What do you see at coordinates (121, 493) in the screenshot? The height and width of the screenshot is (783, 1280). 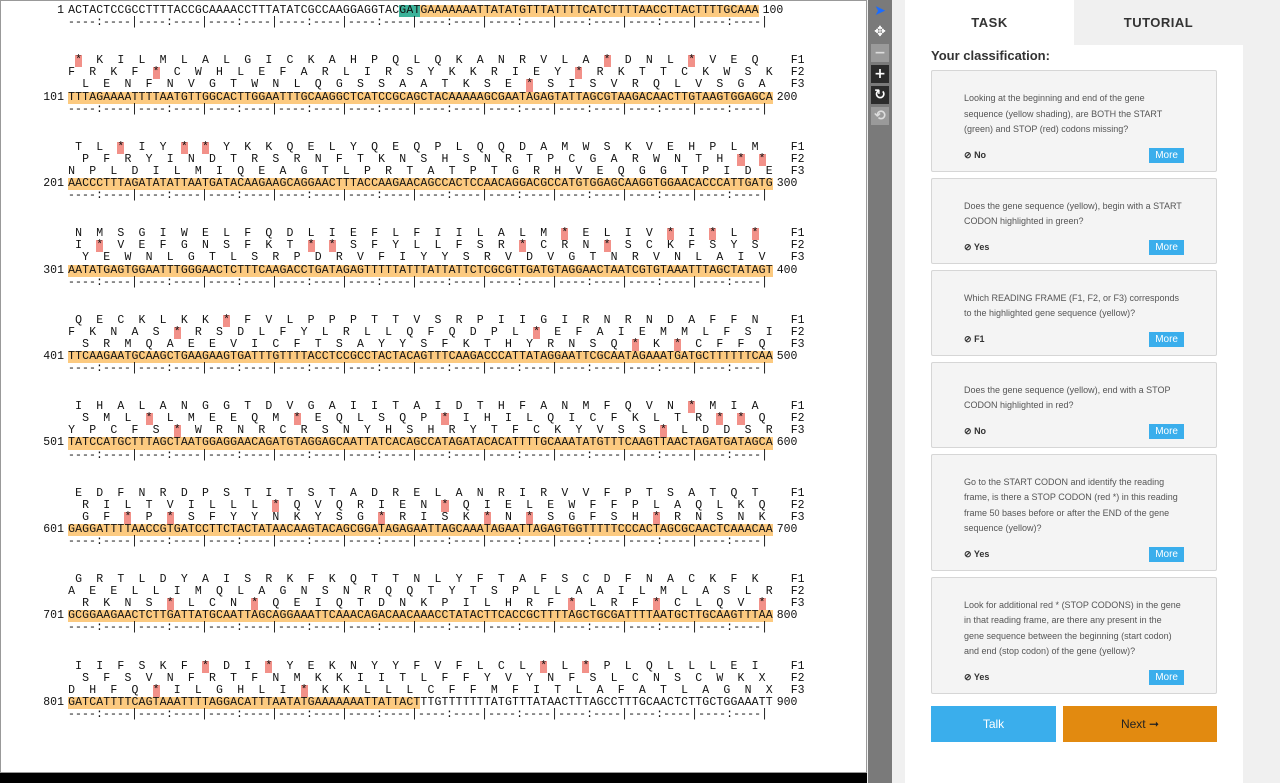 I see `amino-acid: F` at bounding box center [121, 493].